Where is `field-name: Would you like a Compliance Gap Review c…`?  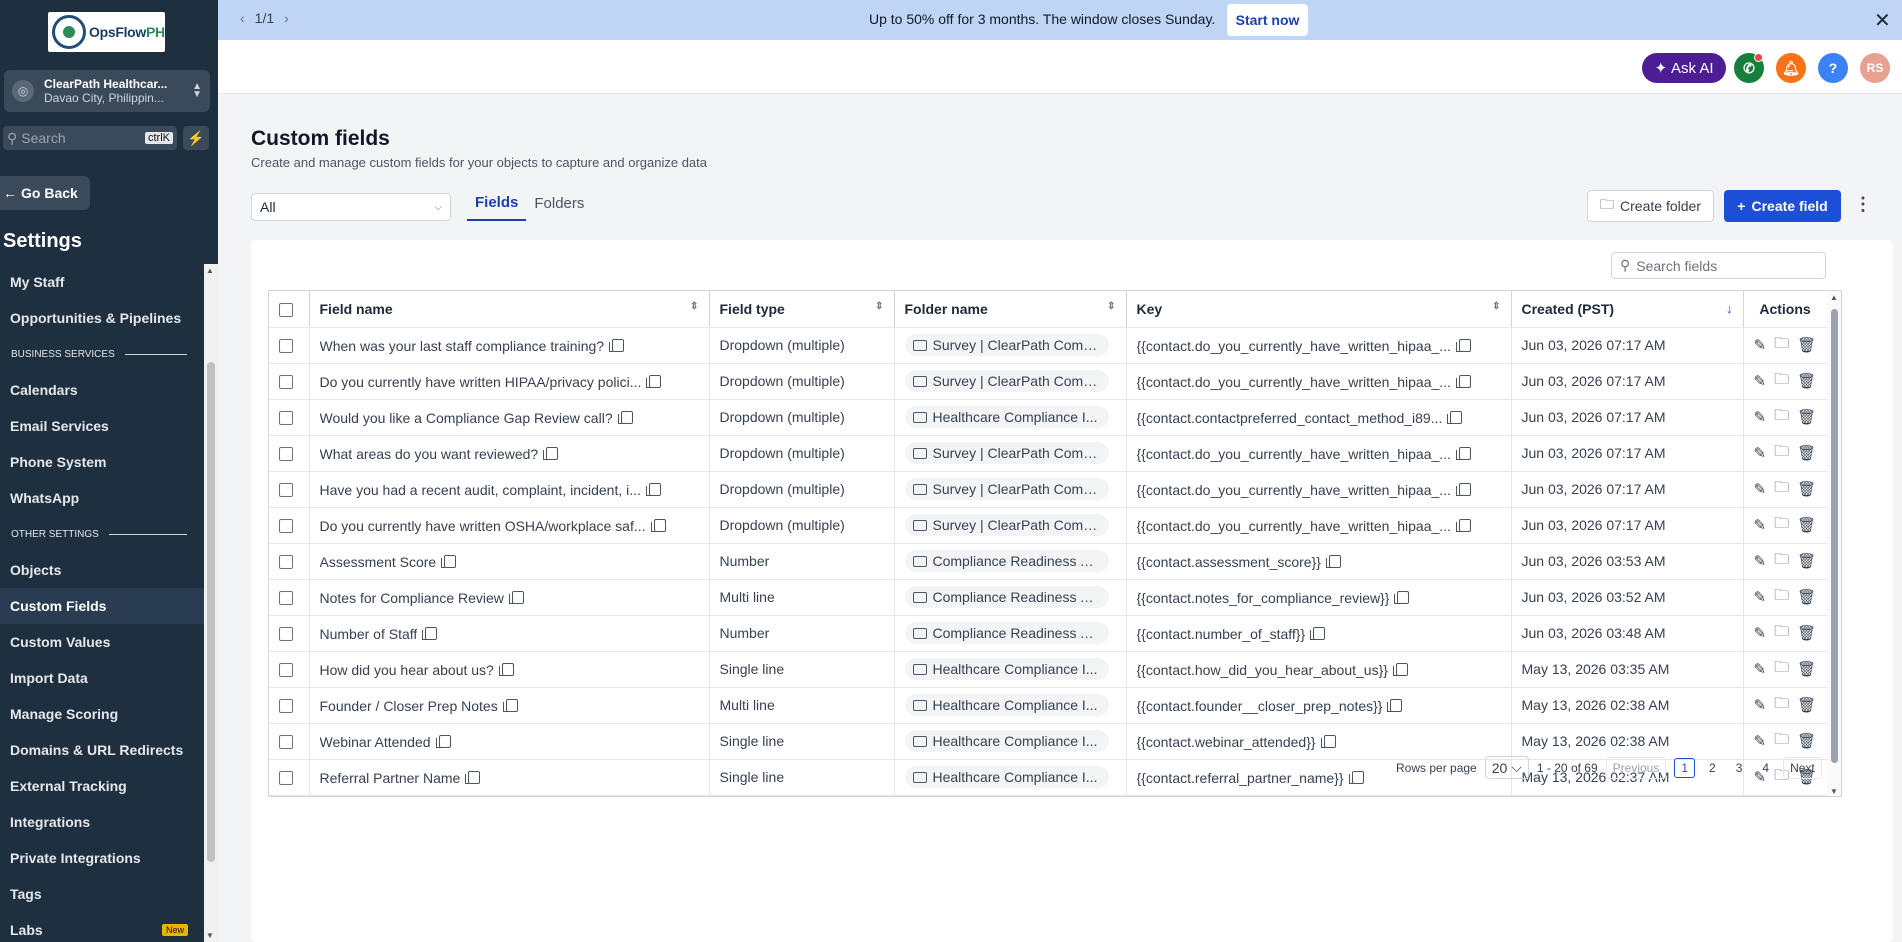
field-name: Would you like a Compliance Gap Review c… is located at coordinates (466, 418).